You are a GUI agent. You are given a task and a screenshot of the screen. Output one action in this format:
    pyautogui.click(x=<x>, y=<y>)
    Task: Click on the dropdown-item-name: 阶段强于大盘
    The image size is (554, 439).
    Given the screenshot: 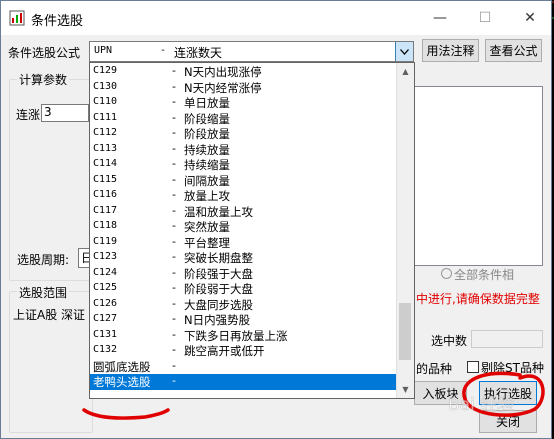 What is the action you would take?
    pyautogui.click(x=218, y=273)
    